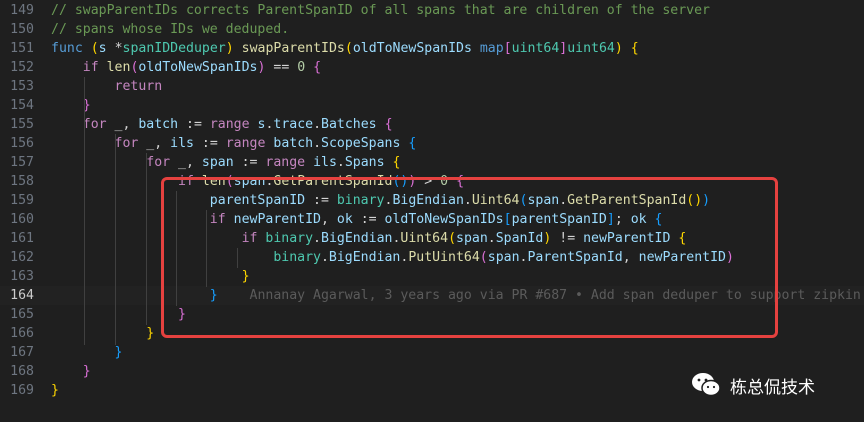  What do you see at coordinates (432, 105) in the screenshot?
I see `code-line: 154 }` at bounding box center [432, 105].